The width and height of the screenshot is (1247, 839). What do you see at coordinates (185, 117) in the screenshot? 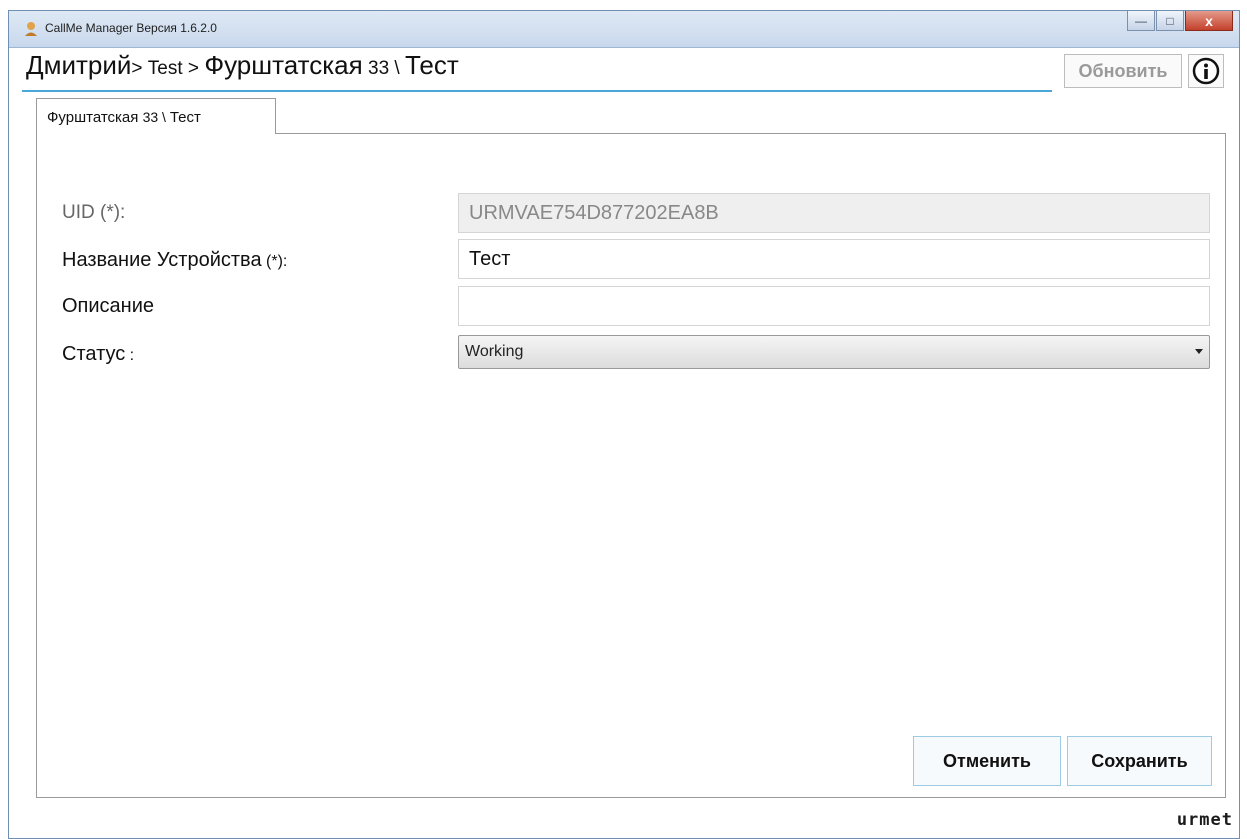
I see `tab-label-device: Тест` at bounding box center [185, 117].